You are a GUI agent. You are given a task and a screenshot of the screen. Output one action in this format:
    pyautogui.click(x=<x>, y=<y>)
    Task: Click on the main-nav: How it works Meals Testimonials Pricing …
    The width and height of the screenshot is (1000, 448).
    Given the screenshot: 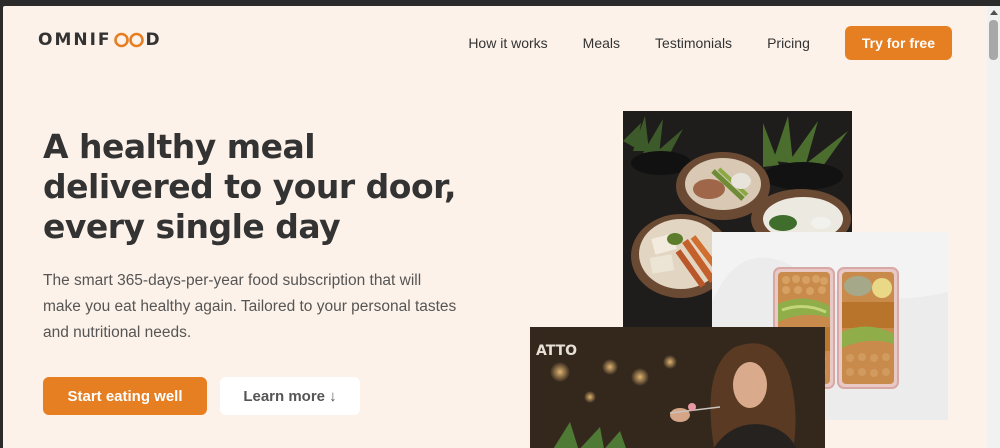 What is the action you would take?
    pyautogui.click(x=692, y=43)
    